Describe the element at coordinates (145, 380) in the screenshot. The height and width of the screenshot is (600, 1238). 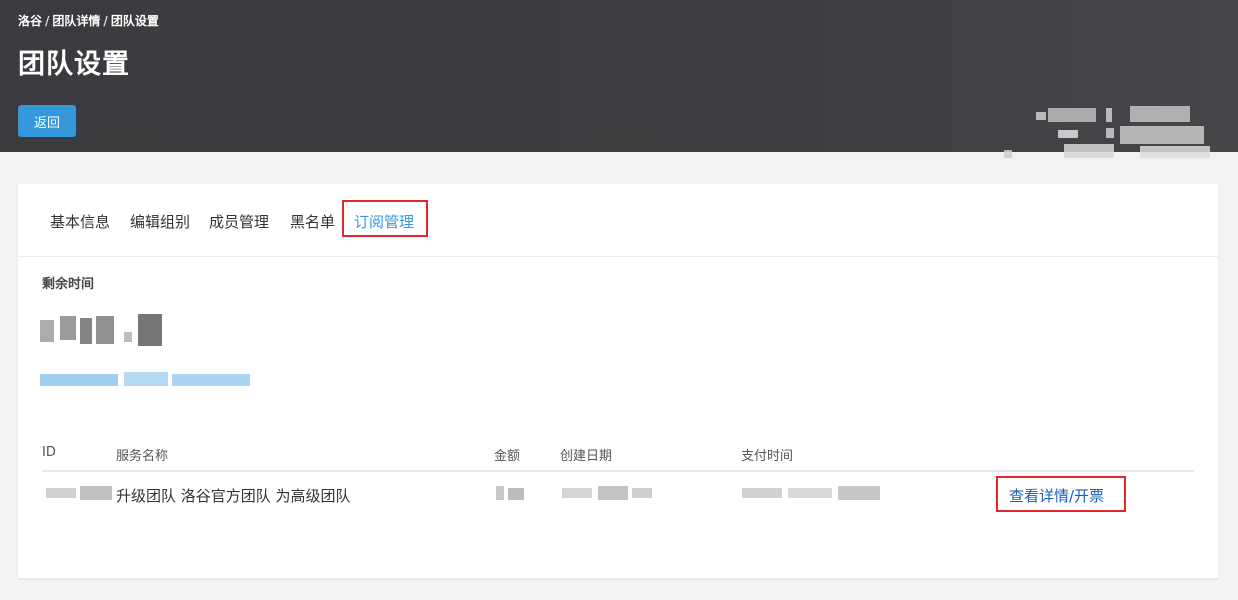
I see `redacted-link` at that location.